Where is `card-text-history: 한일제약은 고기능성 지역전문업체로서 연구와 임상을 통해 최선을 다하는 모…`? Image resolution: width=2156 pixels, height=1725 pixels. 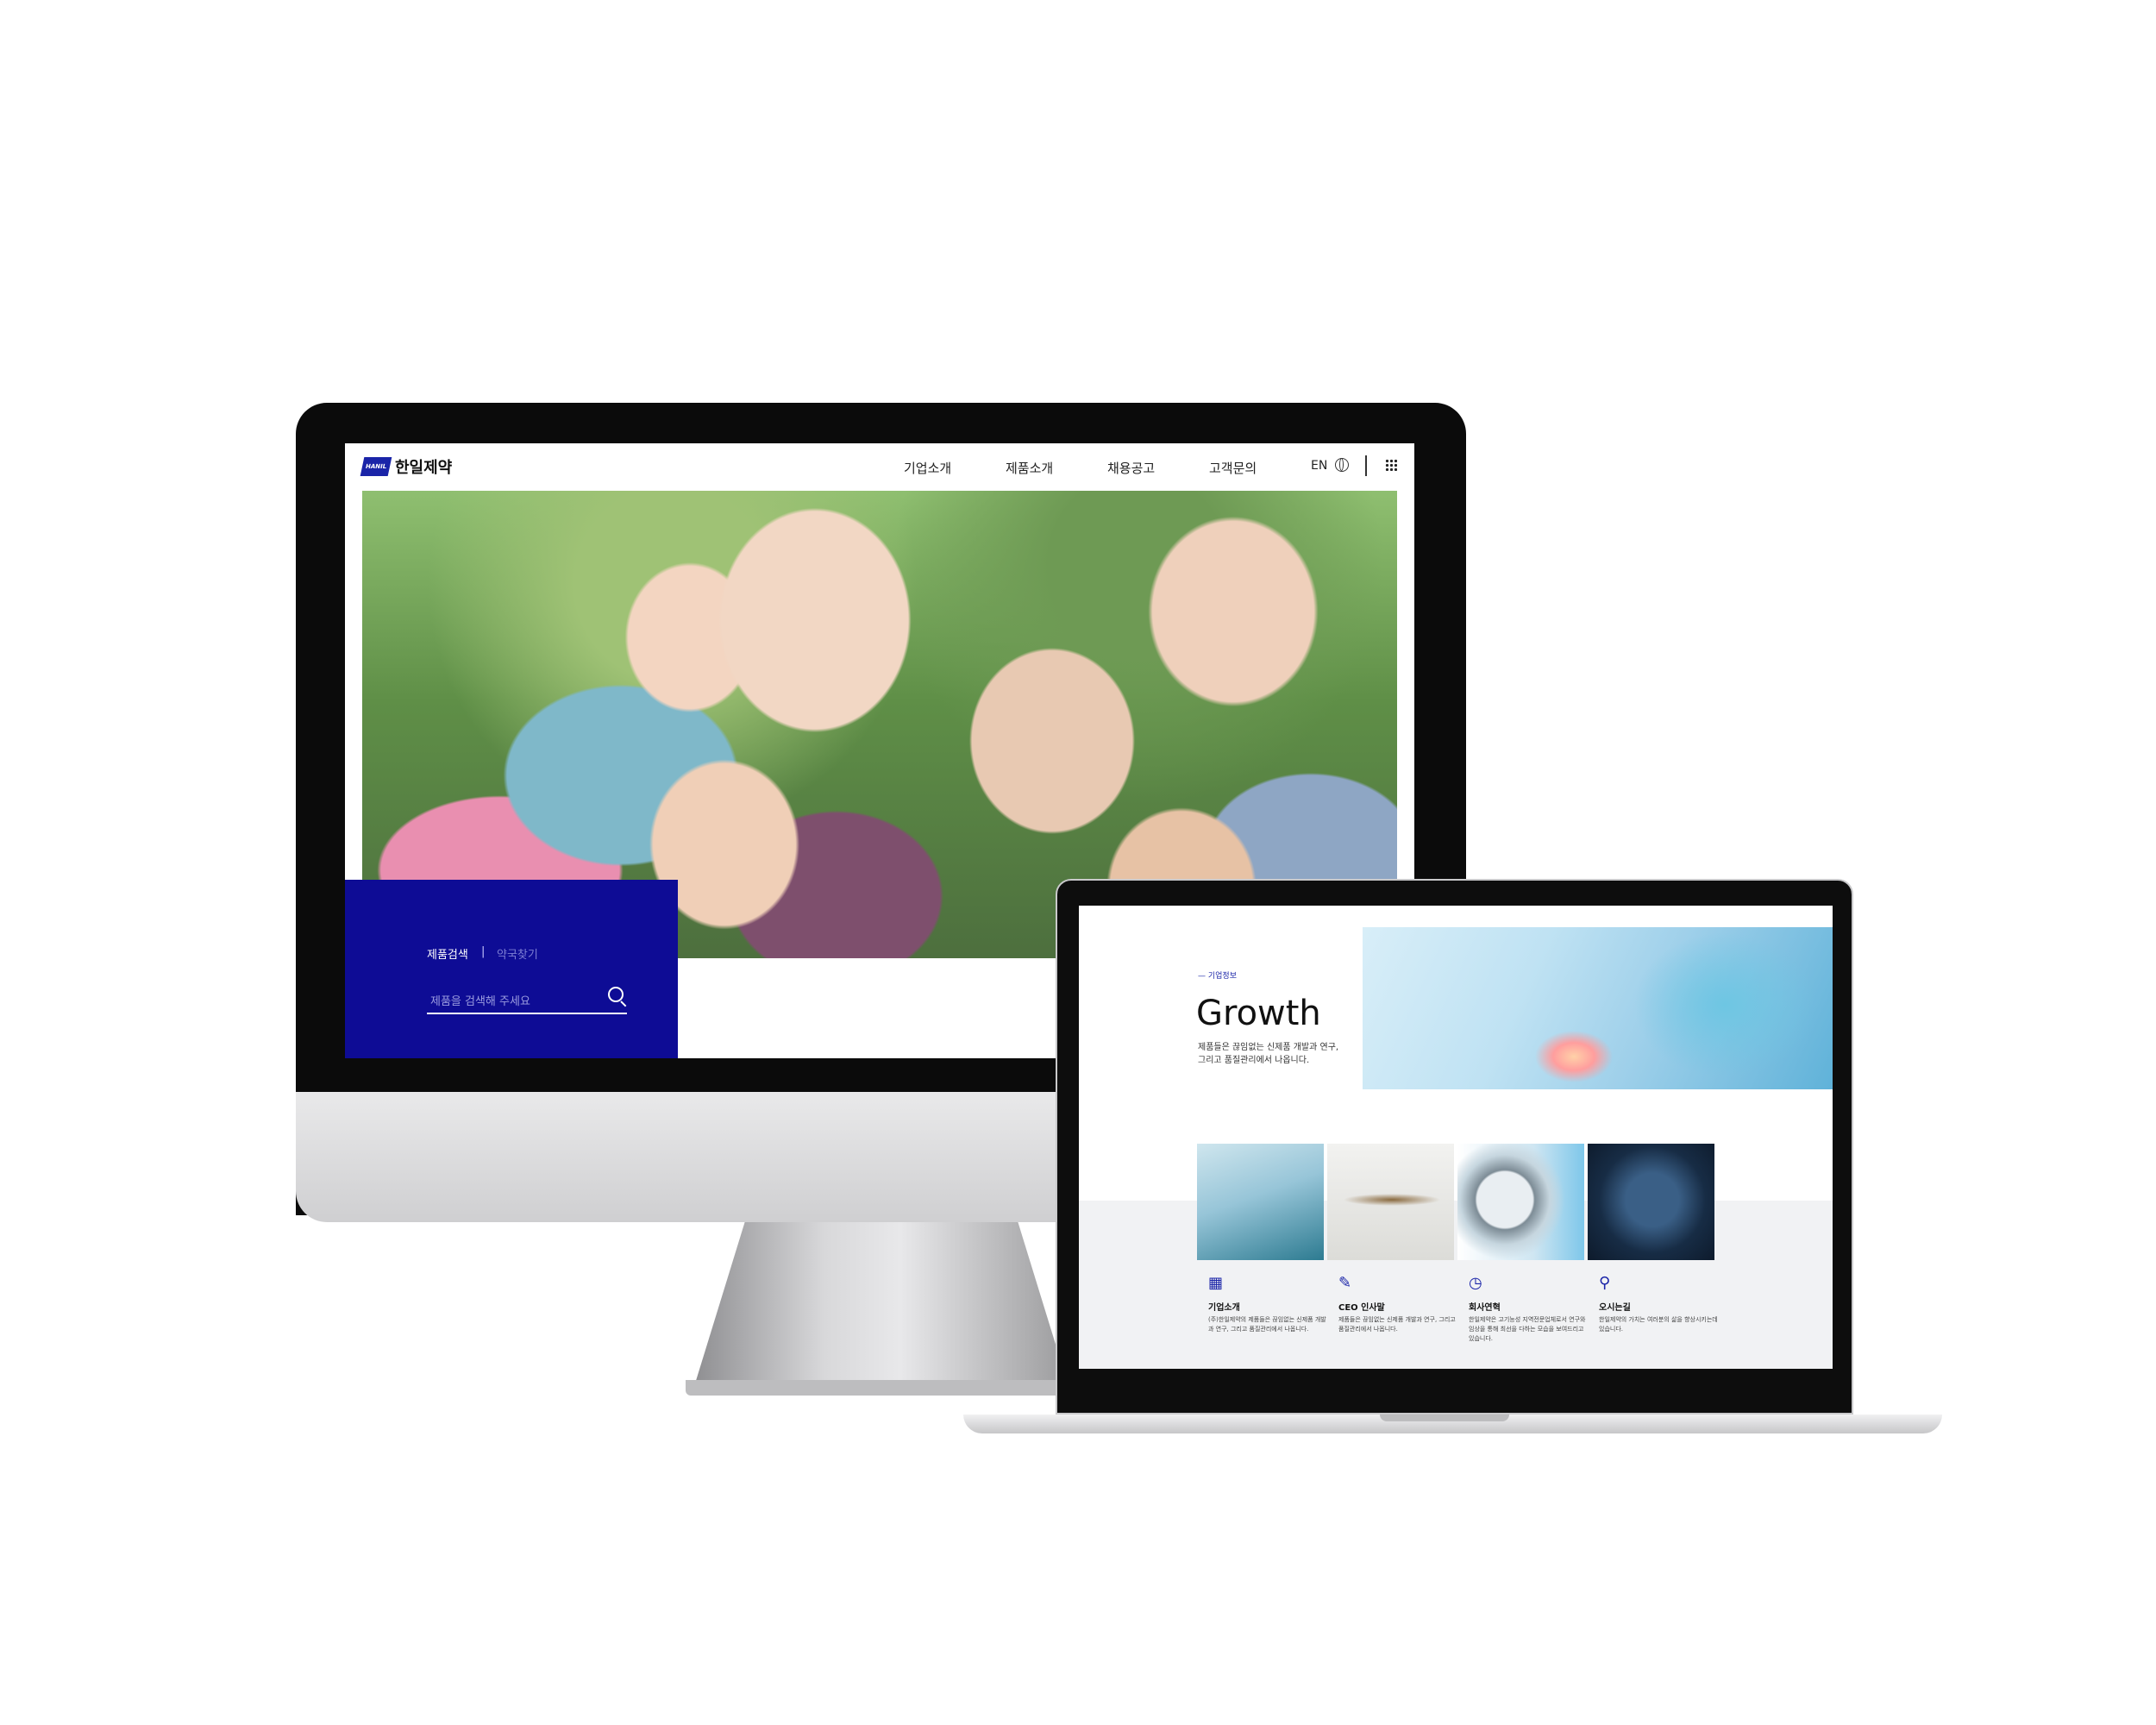
card-text-history: 한일제약은 고기능성 지역전문업체로서 연구와 임상을 통해 최선을 다하는 모… is located at coordinates (1527, 1329).